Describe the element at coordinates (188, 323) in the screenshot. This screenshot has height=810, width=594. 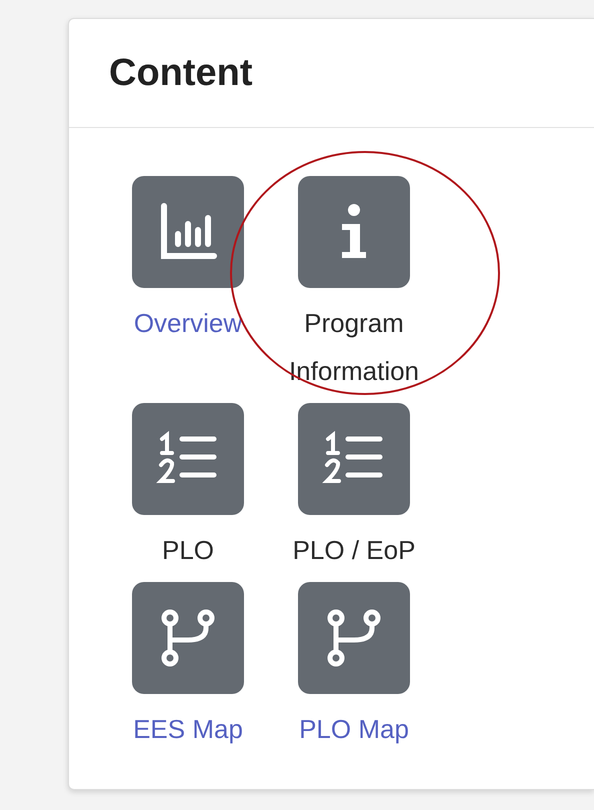
I see `tile-link: Overview` at that location.